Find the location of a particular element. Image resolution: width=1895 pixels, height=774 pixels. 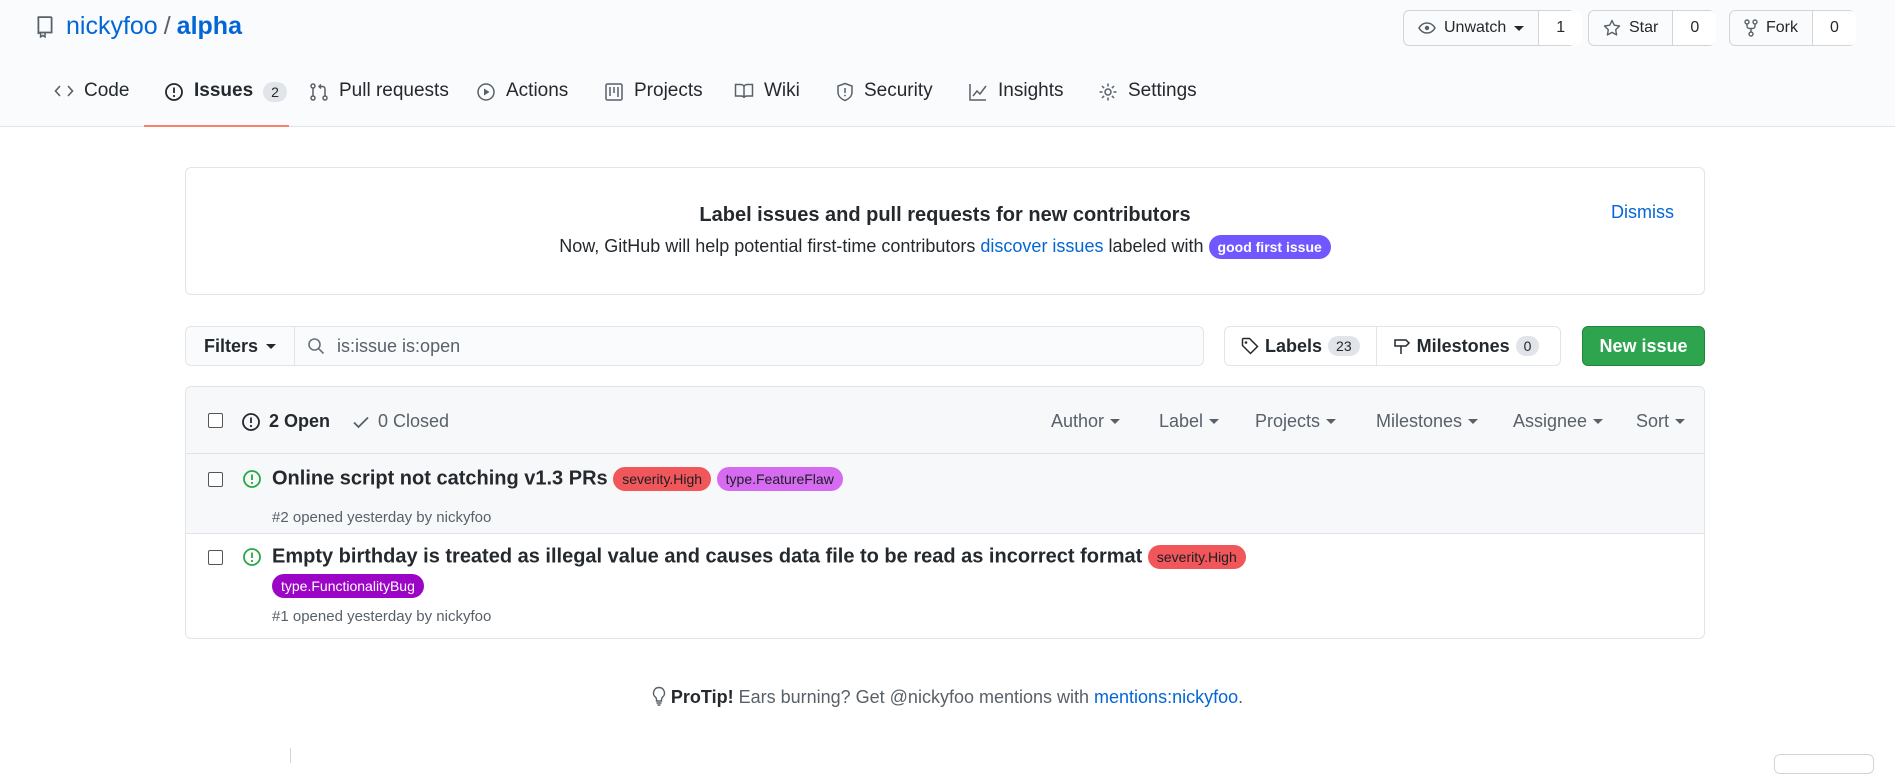

code-icon is located at coordinates (64, 91).